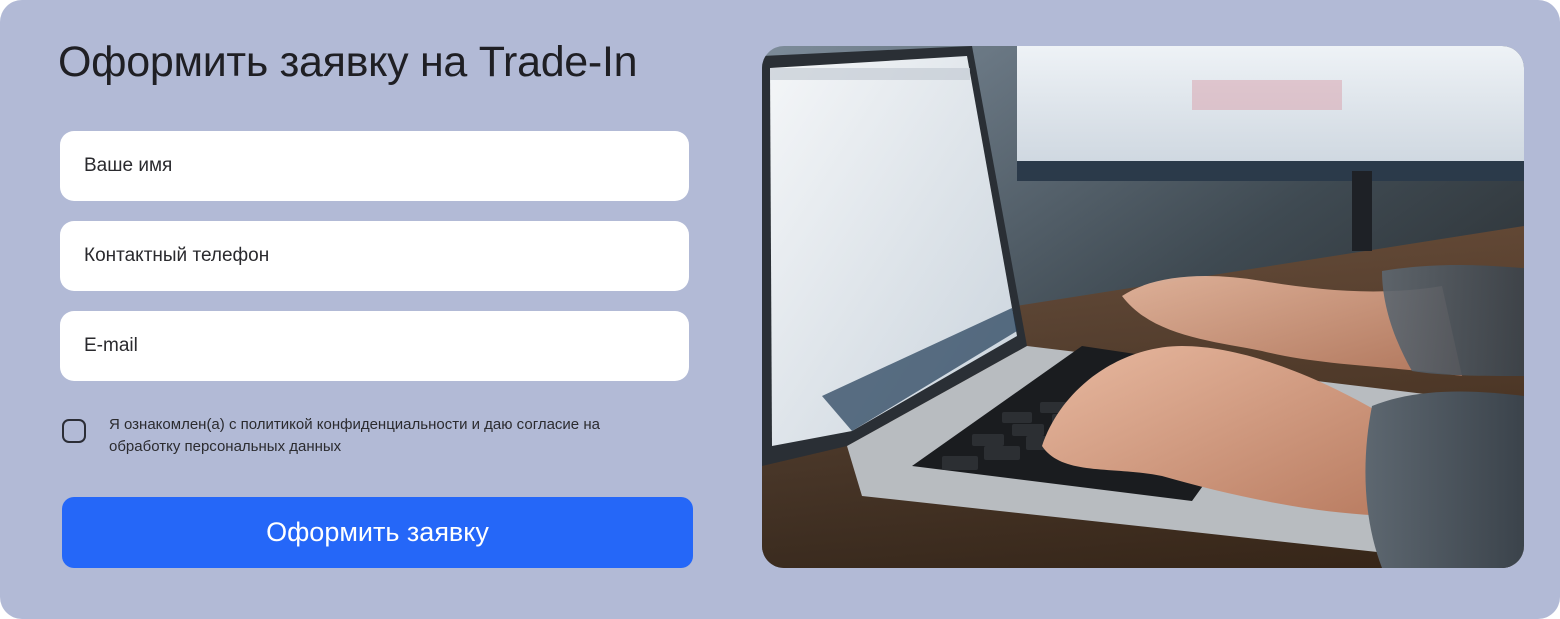 The image size is (1560, 619). I want to click on form-title: Оформить заявку на Trade-In, so click(348, 62).